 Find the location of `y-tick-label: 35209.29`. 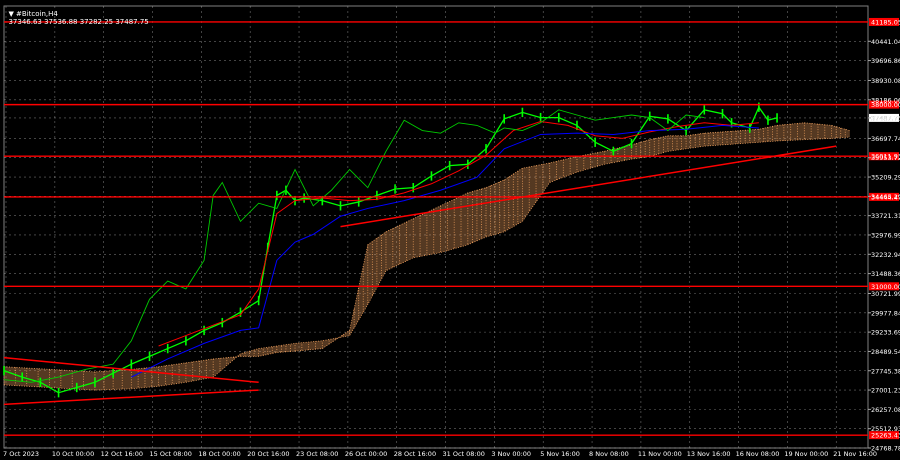

y-tick-label: 35209.29 is located at coordinates (885, 178).